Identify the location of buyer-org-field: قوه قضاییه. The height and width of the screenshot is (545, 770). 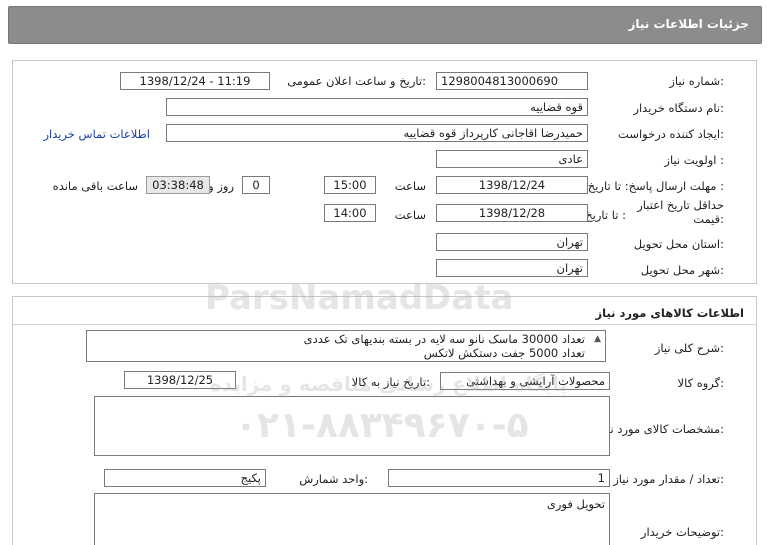
(377, 107).